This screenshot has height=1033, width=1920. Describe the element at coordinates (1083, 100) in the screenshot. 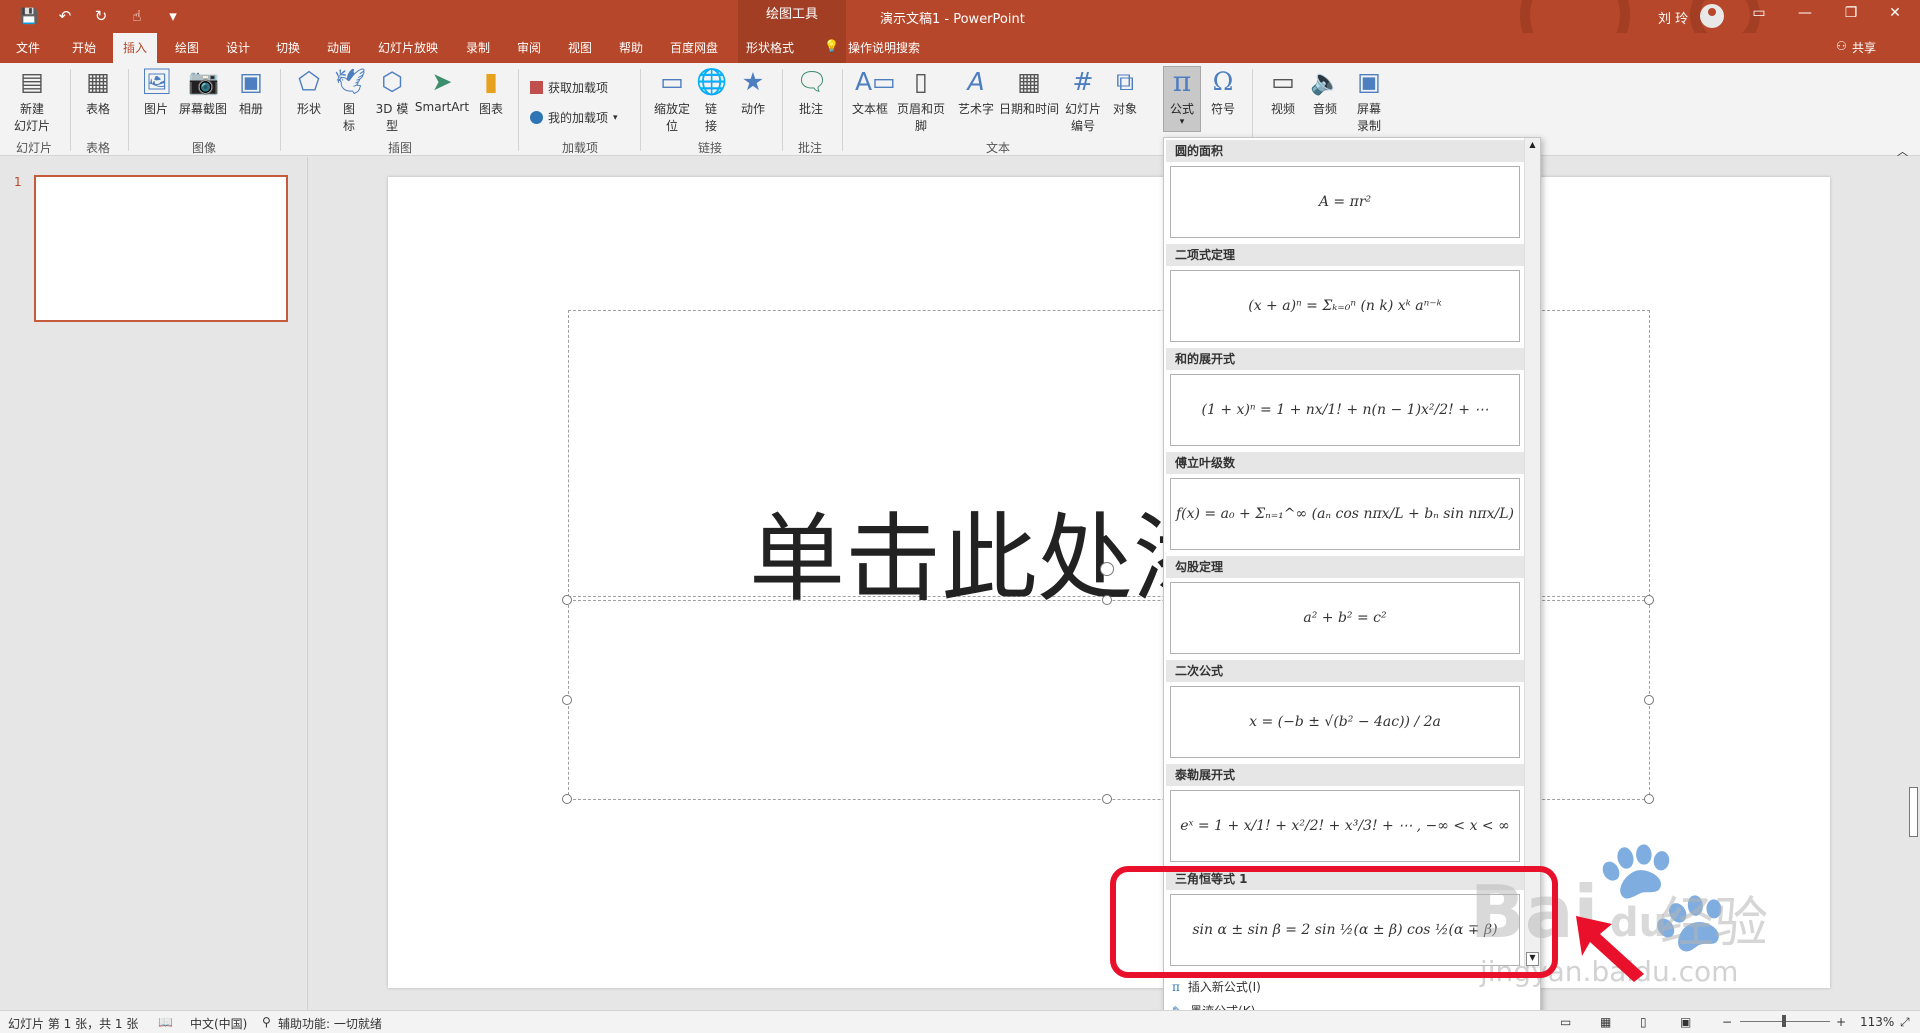

I see `slide-number-button: # 幻灯片 编号` at that location.